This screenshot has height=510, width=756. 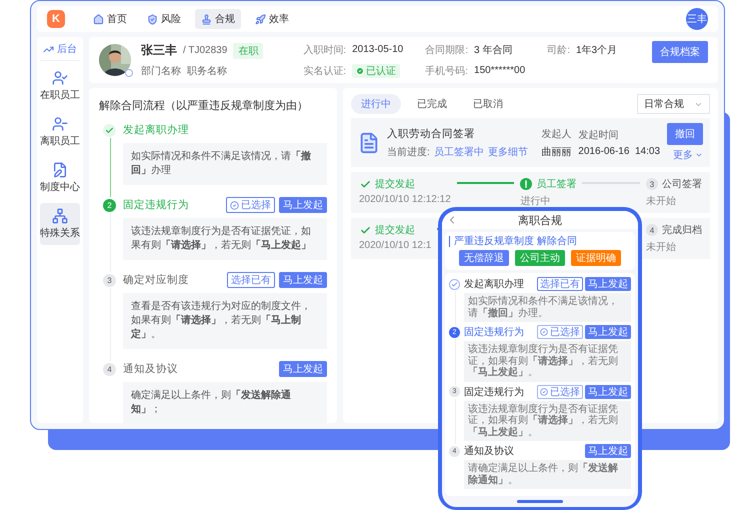 What do you see at coordinates (682, 184) in the screenshot?
I see `progress-label: 公司签署` at bounding box center [682, 184].